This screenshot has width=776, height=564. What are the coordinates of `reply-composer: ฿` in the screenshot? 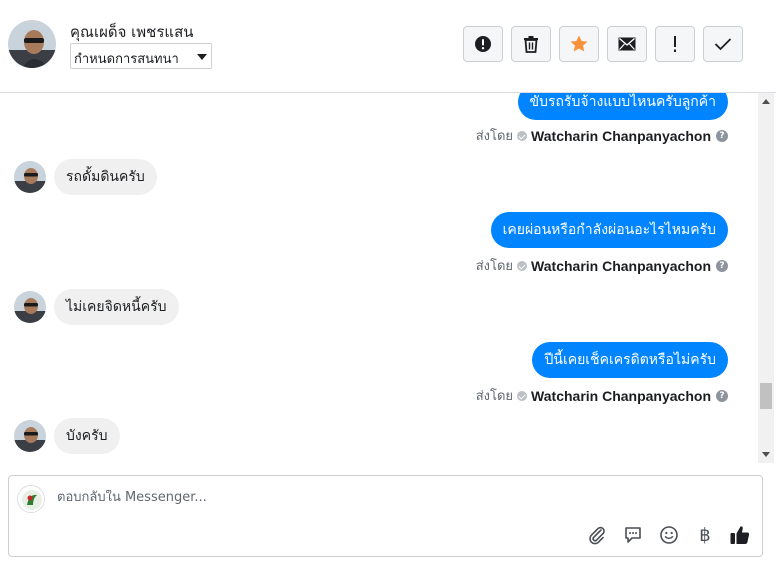 It's located at (385, 516).